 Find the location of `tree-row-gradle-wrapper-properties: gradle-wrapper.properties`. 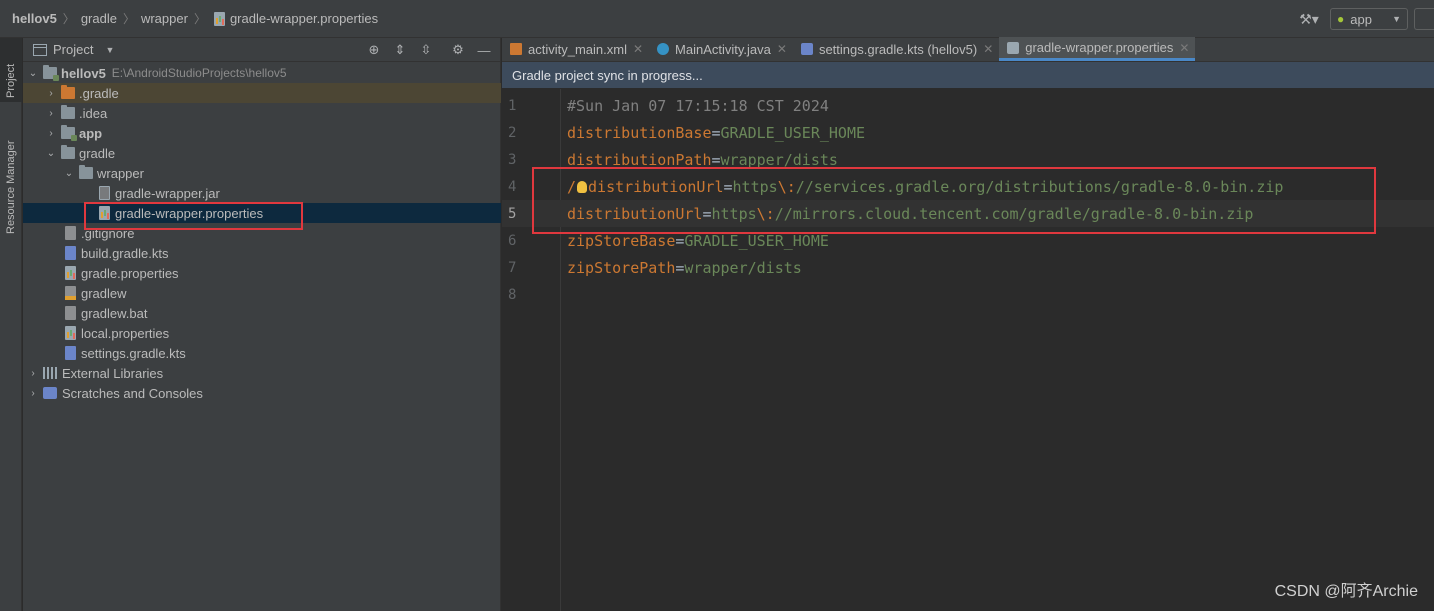

tree-row-gradle-wrapper-properties: gradle-wrapper.properties is located at coordinates (262, 213).